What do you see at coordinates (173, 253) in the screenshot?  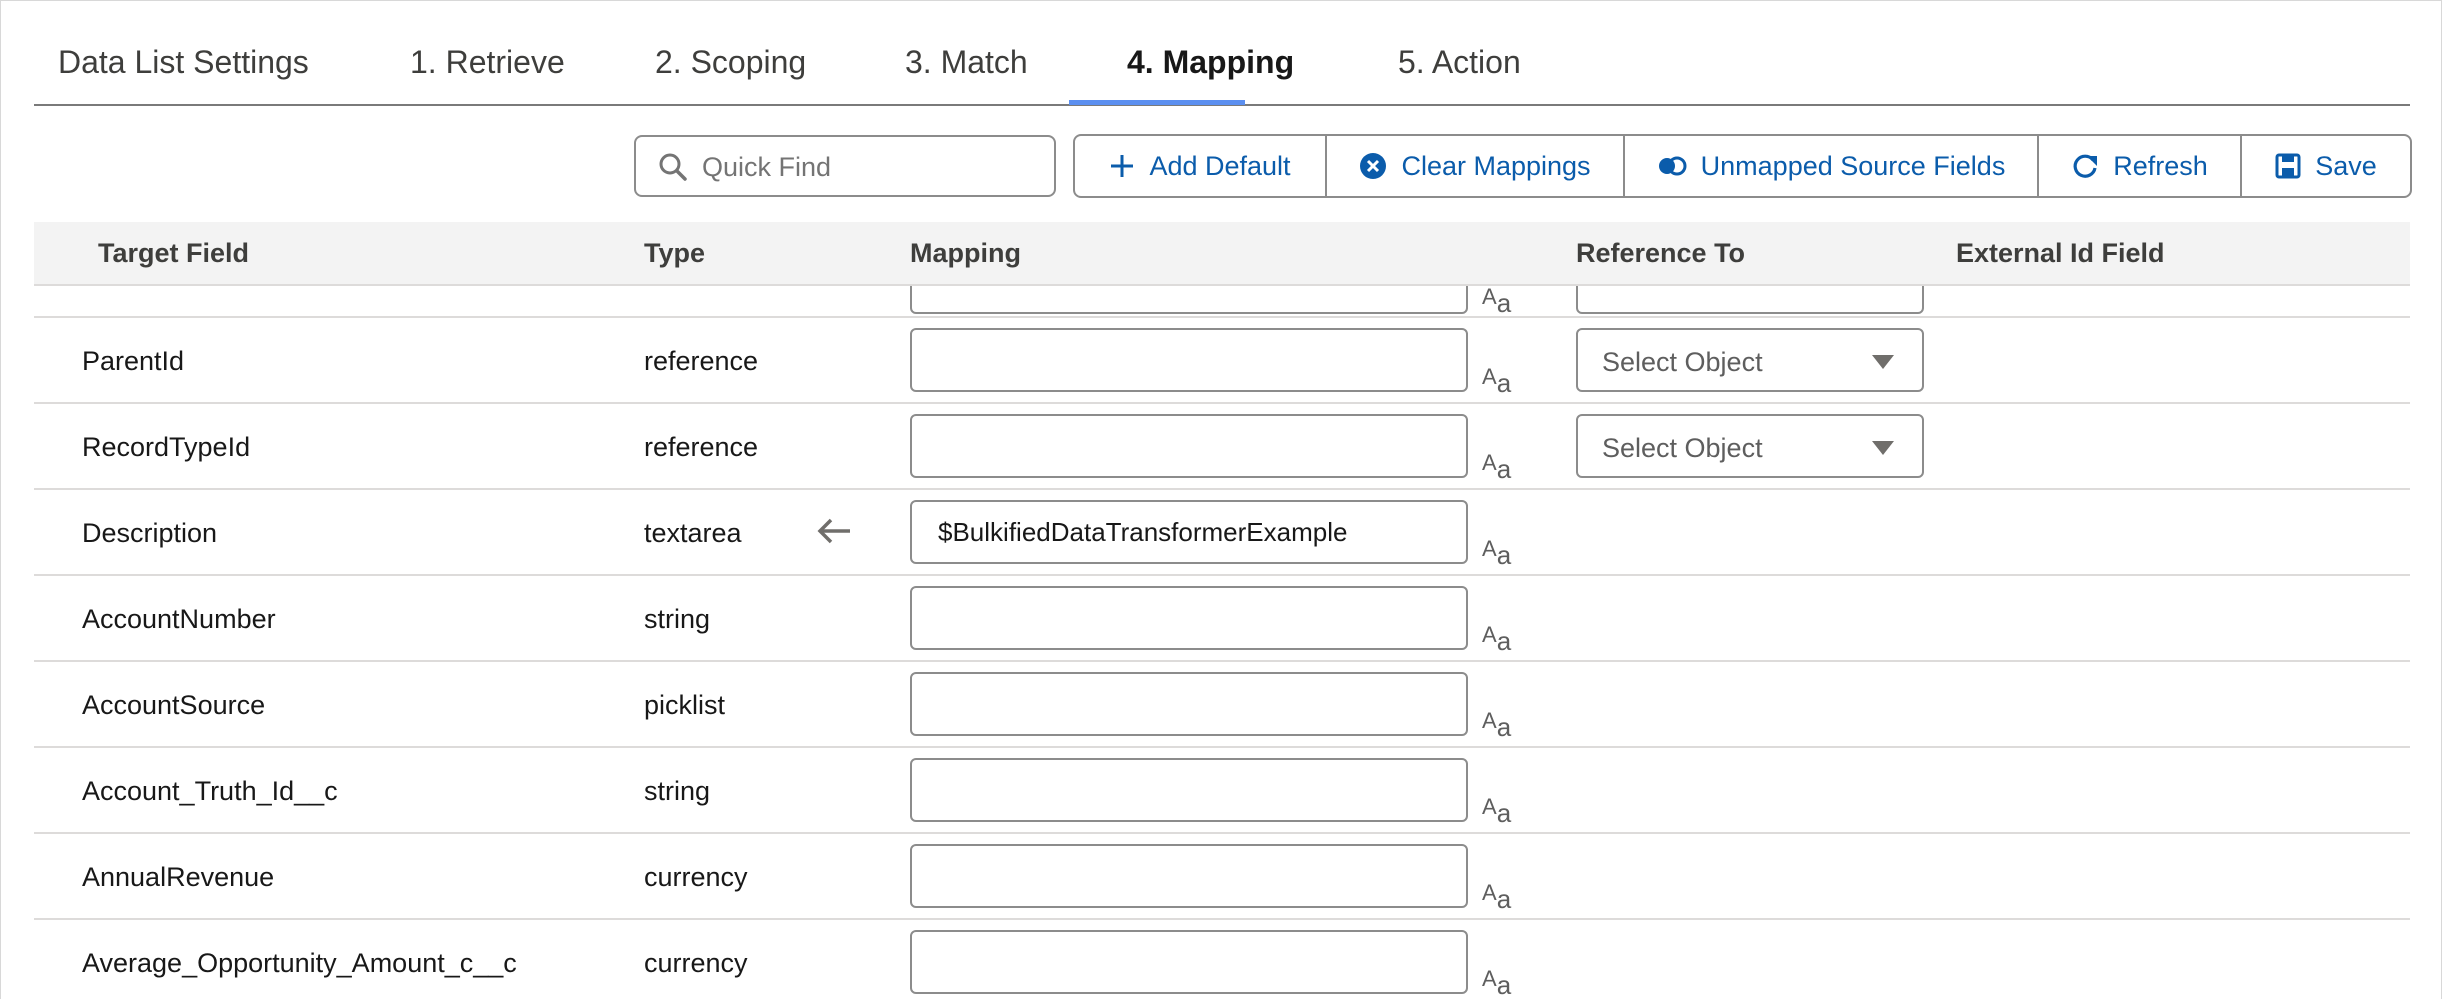 I see `header-target-field: Target Field` at bounding box center [173, 253].